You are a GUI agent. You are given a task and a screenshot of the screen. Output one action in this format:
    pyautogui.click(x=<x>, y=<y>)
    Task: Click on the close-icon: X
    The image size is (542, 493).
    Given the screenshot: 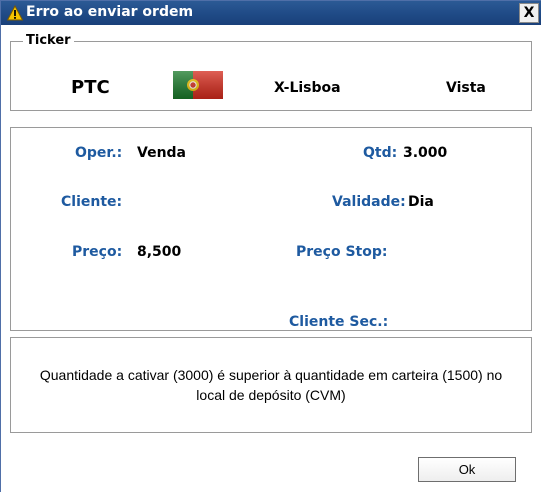 What is the action you would take?
    pyautogui.click(x=529, y=13)
    